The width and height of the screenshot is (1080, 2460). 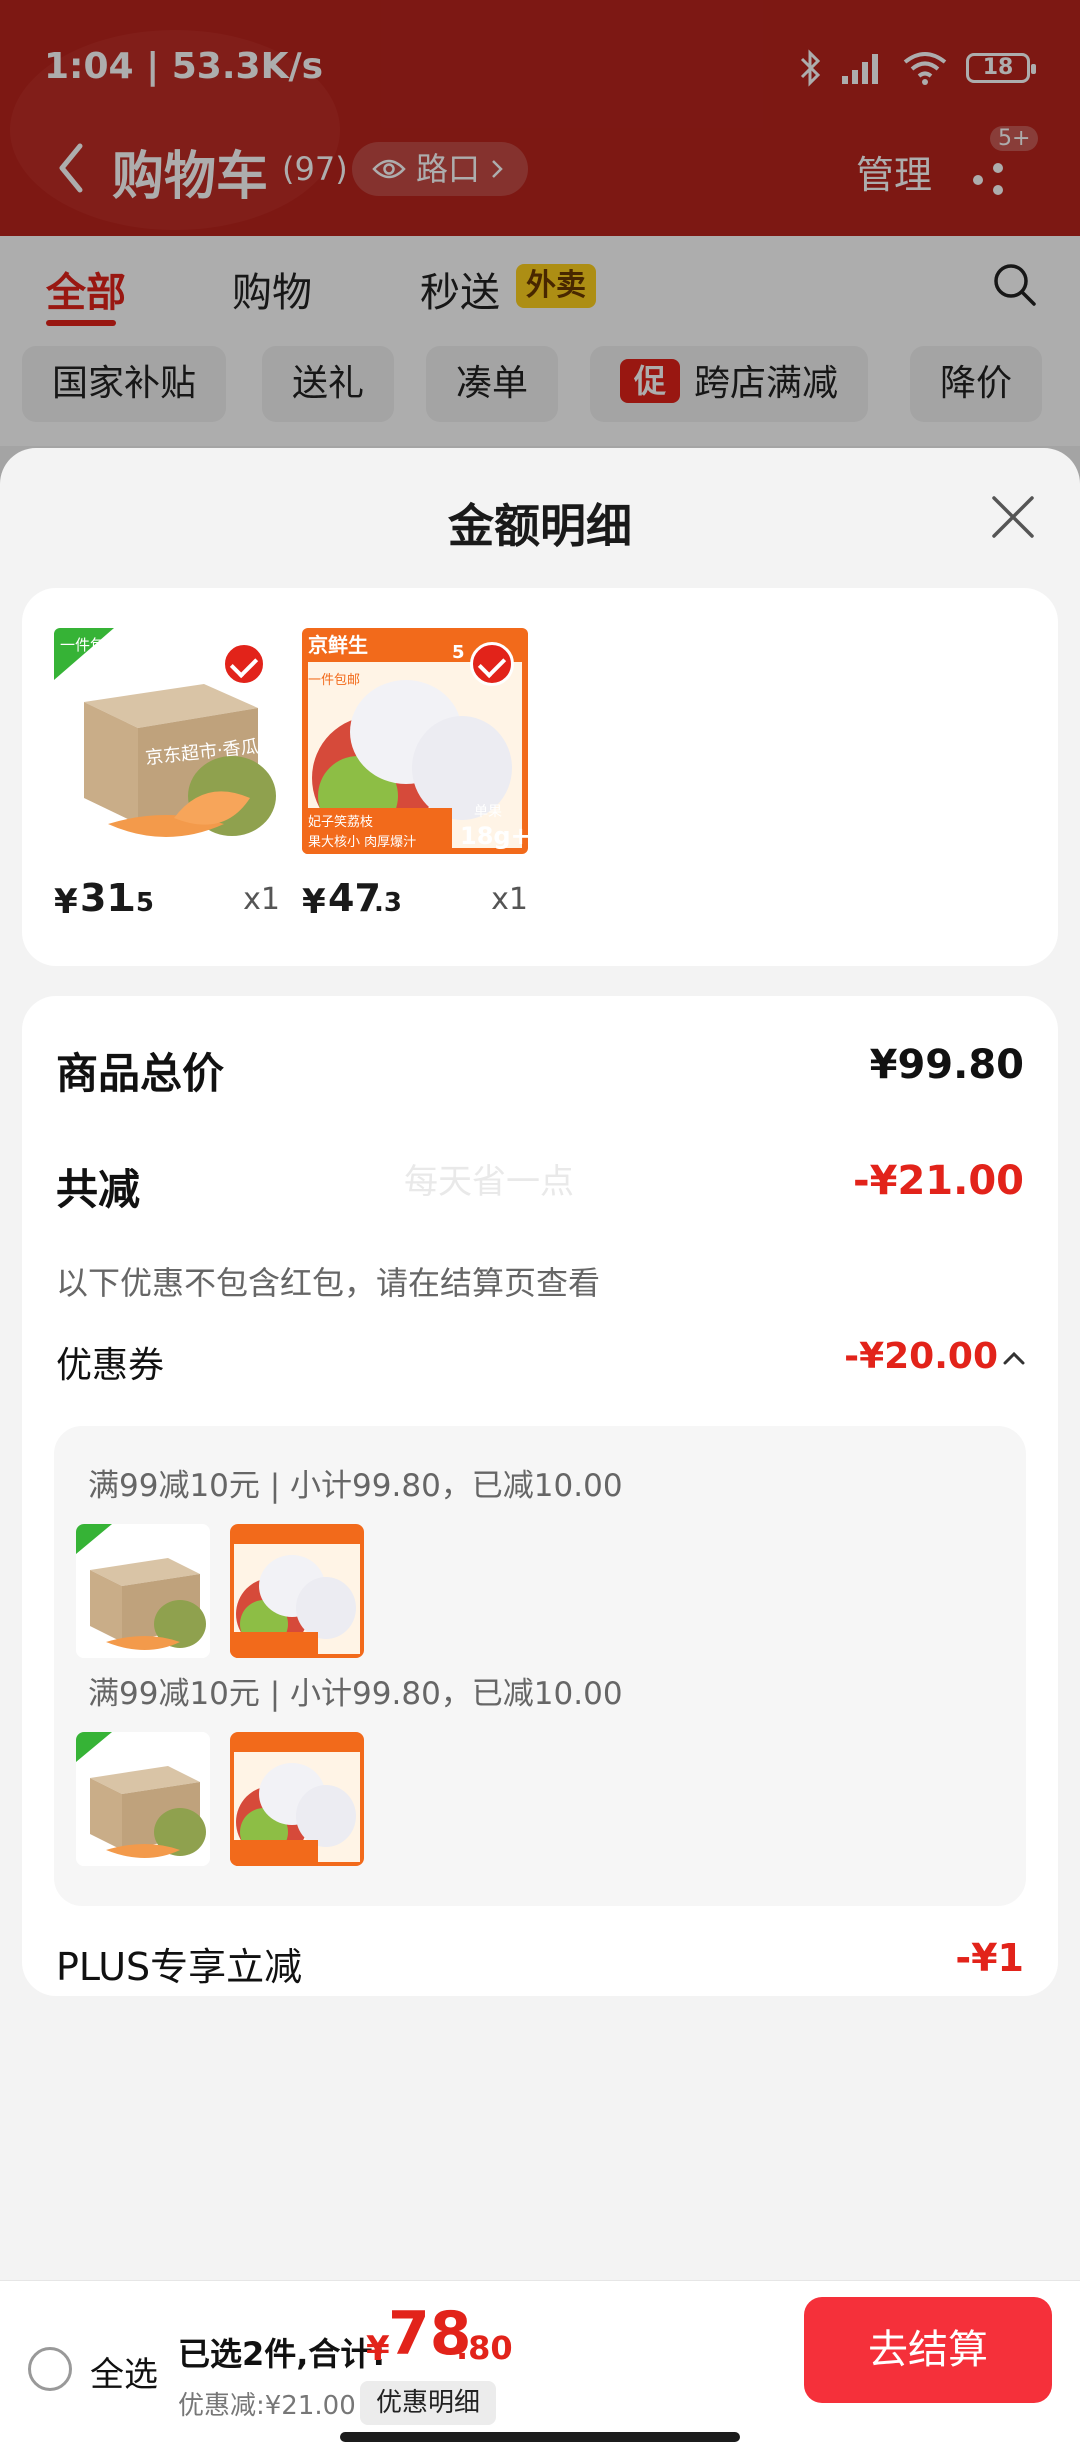 What do you see at coordinates (540, 2437) in the screenshot?
I see `home-indicator` at bounding box center [540, 2437].